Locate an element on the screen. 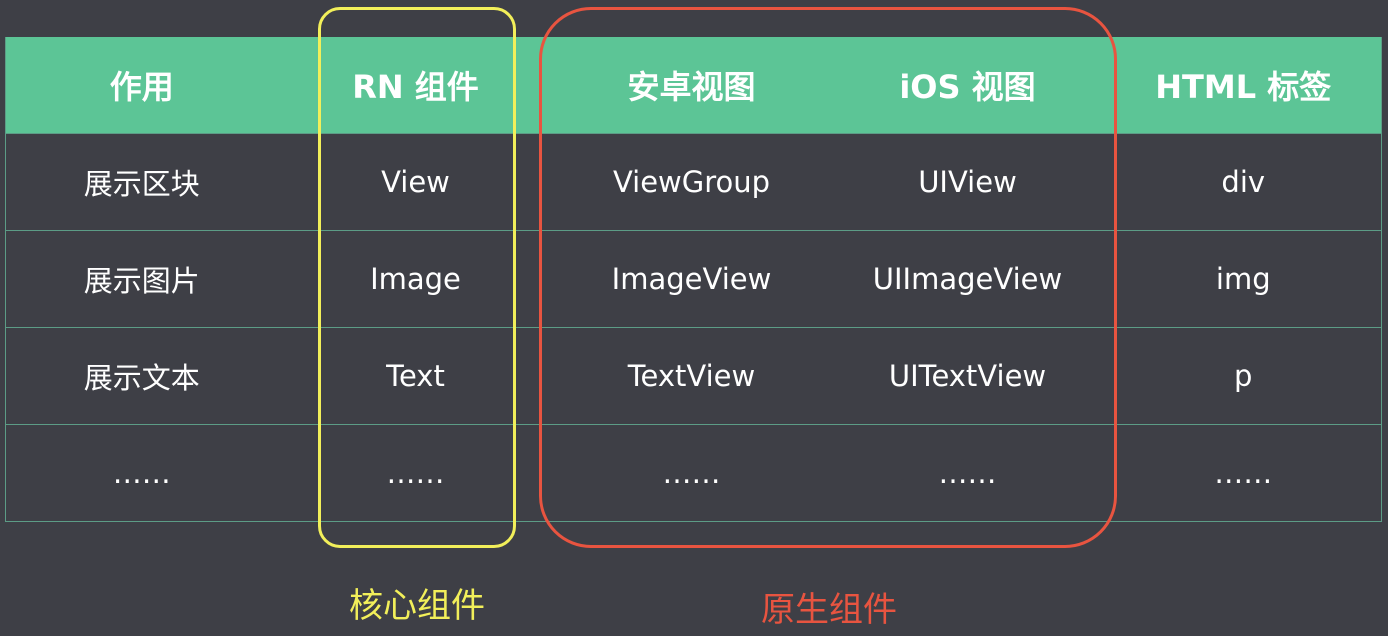 The width and height of the screenshot is (1388, 636). table-cell: TextView is located at coordinates (691, 376).